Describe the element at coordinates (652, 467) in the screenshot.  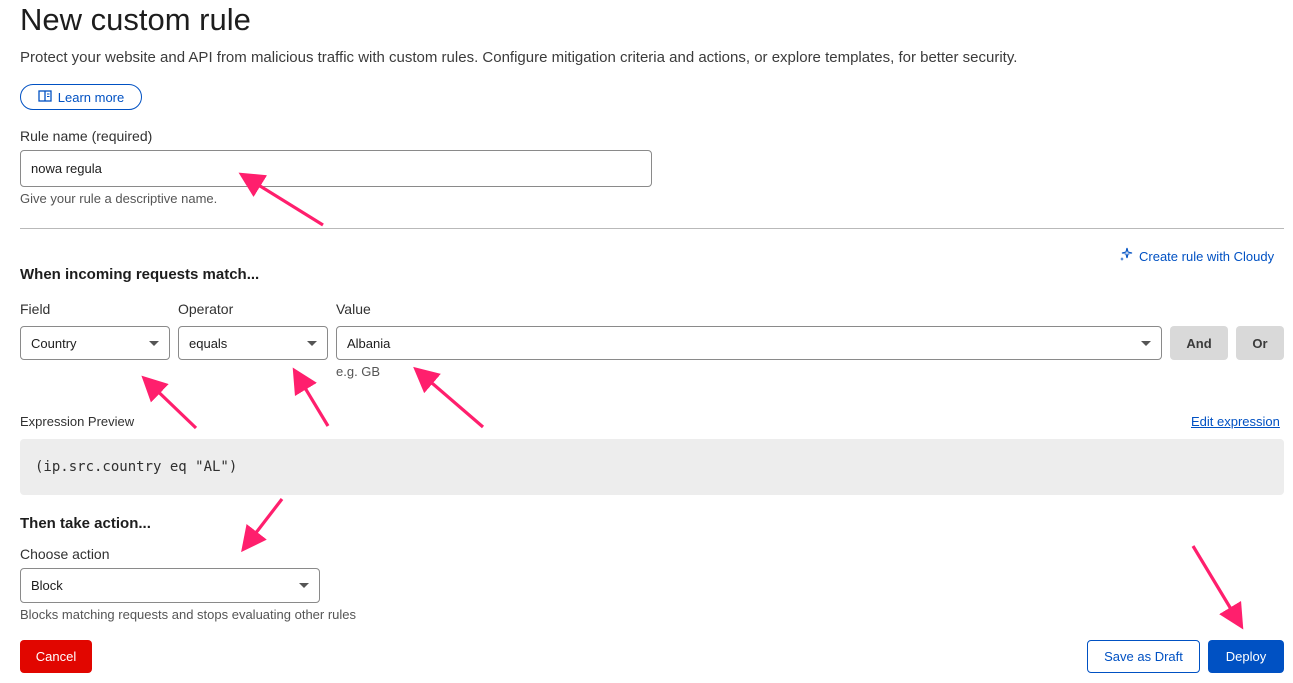
I see `expression-preview: (ip.src.country eq "AL")` at that location.